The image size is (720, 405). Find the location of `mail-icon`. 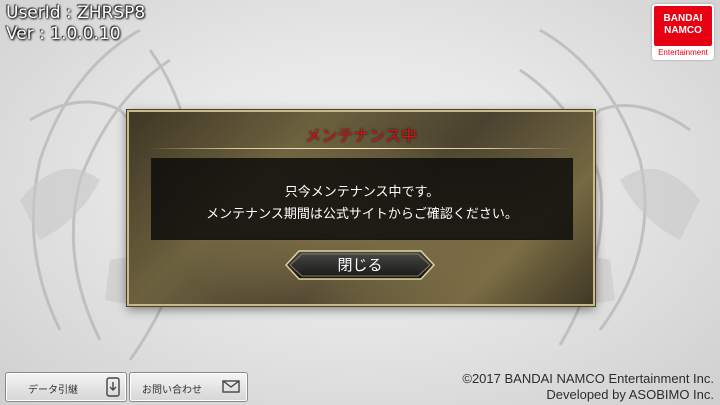

mail-icon is located at coordinates (231, 386).